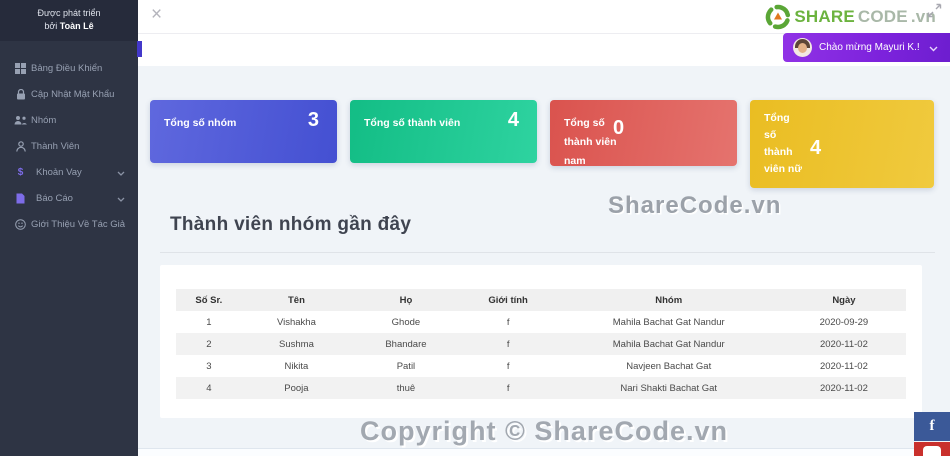 The height and width of the screenshot is (456, 950). What do you see at coordinates (695, 205) in the screenshot?
I see `watermark-sharecode: ShareCode.vn` at bounding box center [695, 205].